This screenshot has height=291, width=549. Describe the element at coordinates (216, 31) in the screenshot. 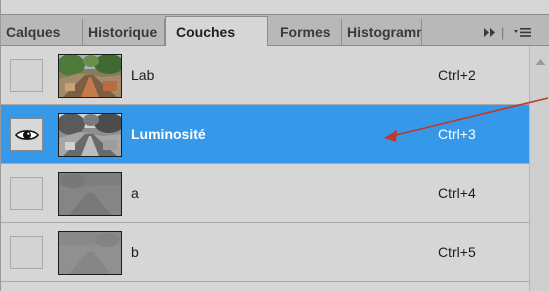

I see `tab-couches: Couches` at that location.